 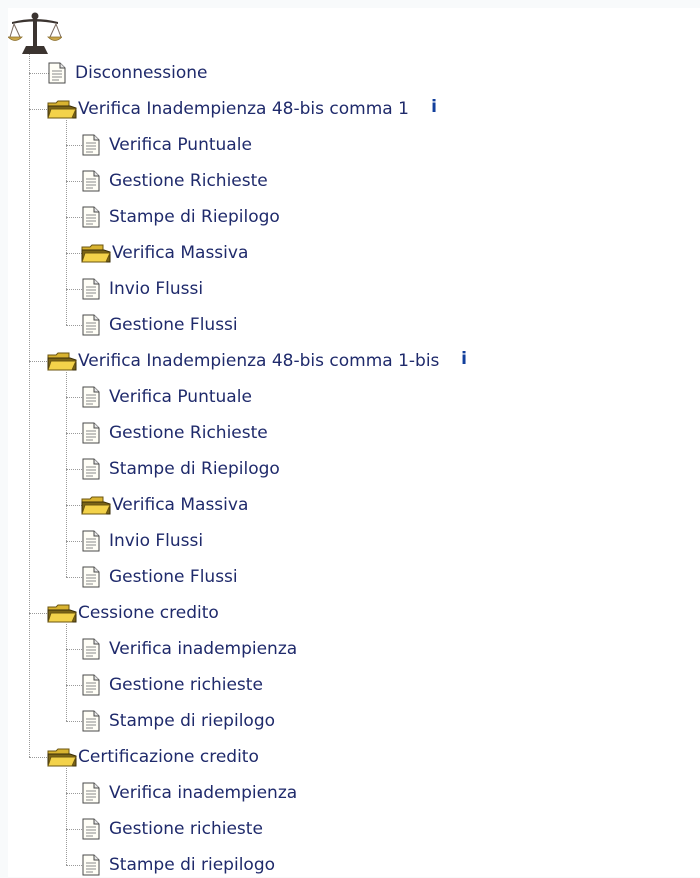 What do you see at coordinates (243, 109) in the screenshot?
I see `folder-verifica-inadempienza-48-bis-comma-1-label: Verifica Inadempienza 48-bis comma 1` at bounding box center [243, 109].